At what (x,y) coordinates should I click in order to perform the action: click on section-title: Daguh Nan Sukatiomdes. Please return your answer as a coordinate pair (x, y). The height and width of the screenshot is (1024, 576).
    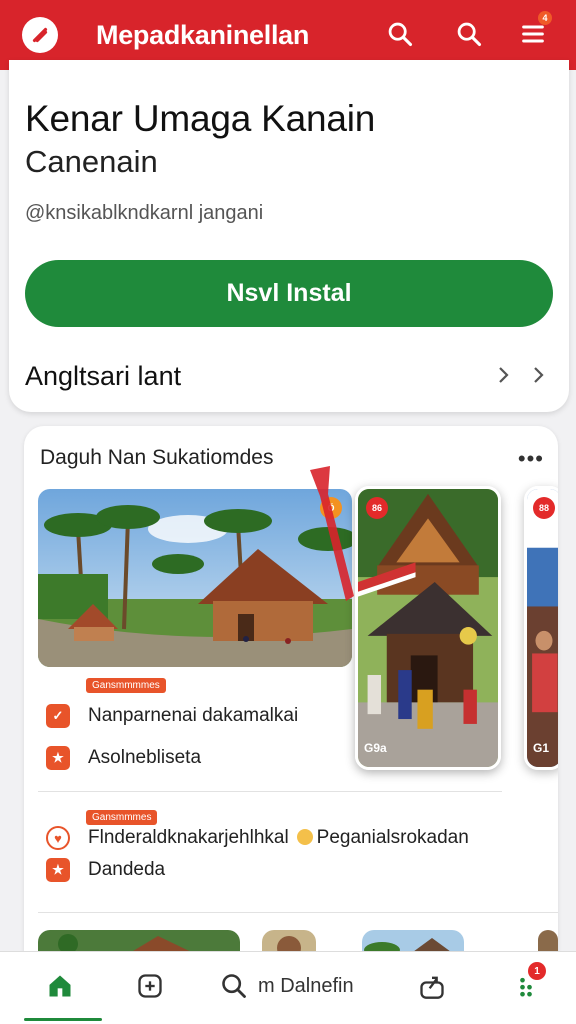
    Looking at the image, I should click on (157, 457).